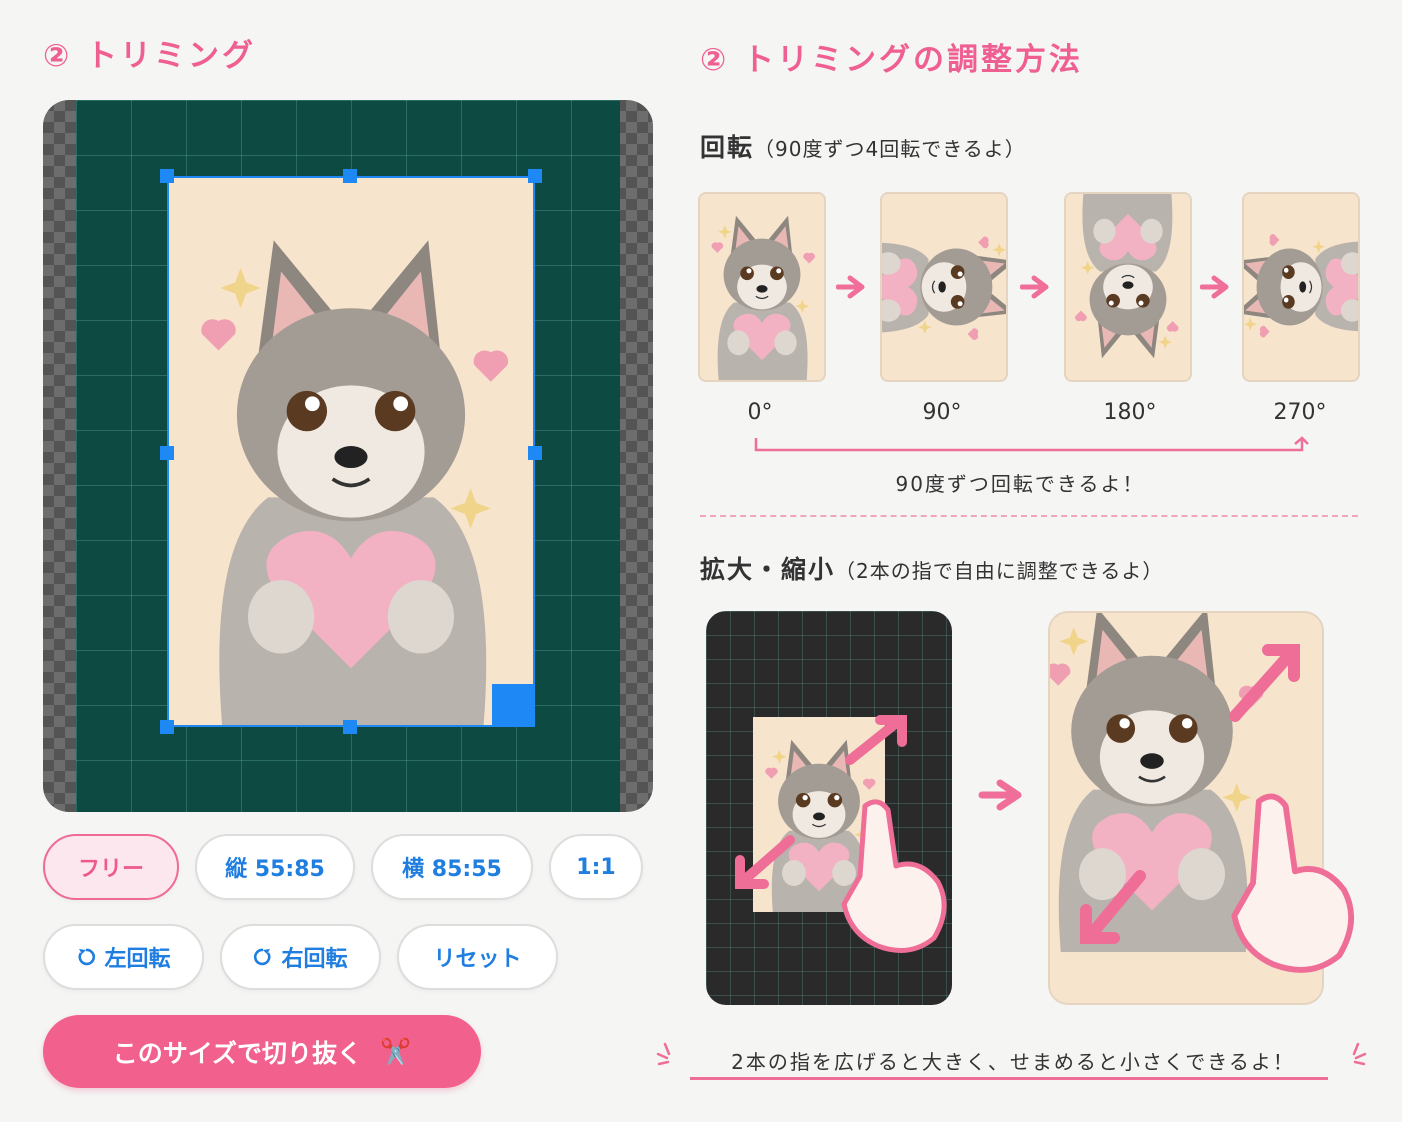  I want to click on ratio-free-button: フリー, so click(111, 867).